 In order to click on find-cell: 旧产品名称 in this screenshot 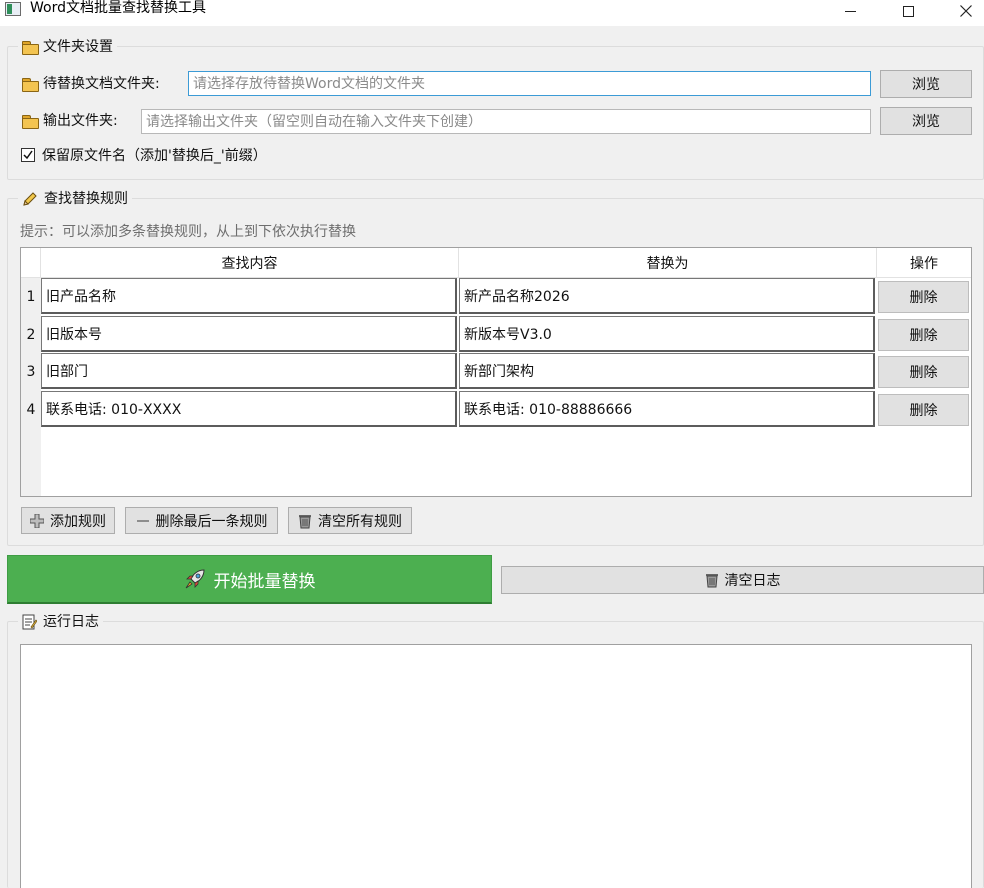, I will do `click(249, 296)`.